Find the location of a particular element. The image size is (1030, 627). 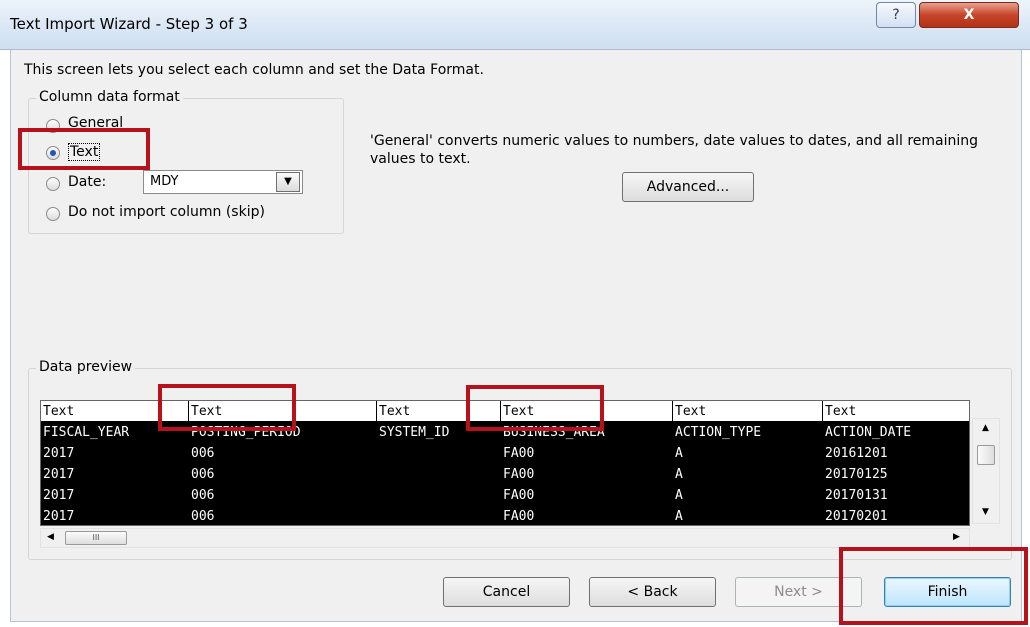

preview-row: 2017 006 FA00 A 20170125 is located at coordinates (505, 474).